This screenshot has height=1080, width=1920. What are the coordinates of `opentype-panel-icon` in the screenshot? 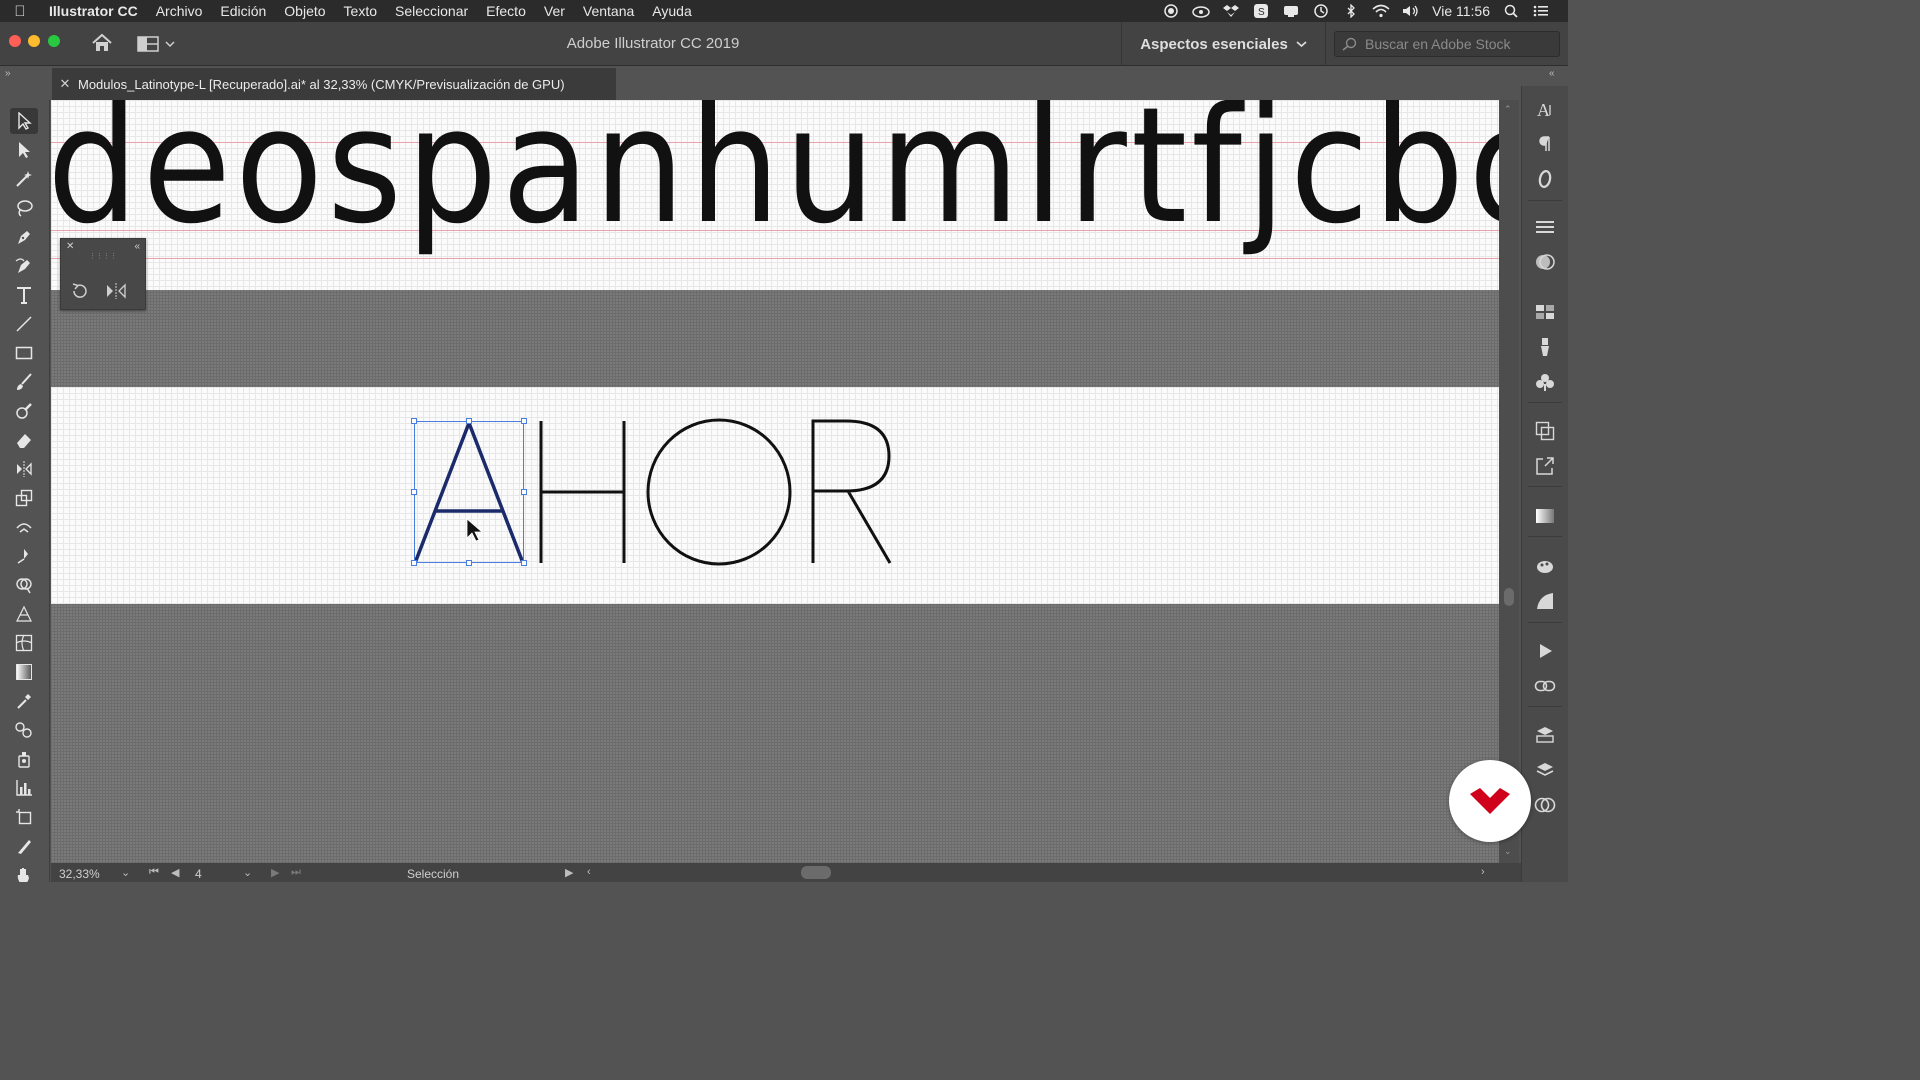 It's located at (1545, 179).